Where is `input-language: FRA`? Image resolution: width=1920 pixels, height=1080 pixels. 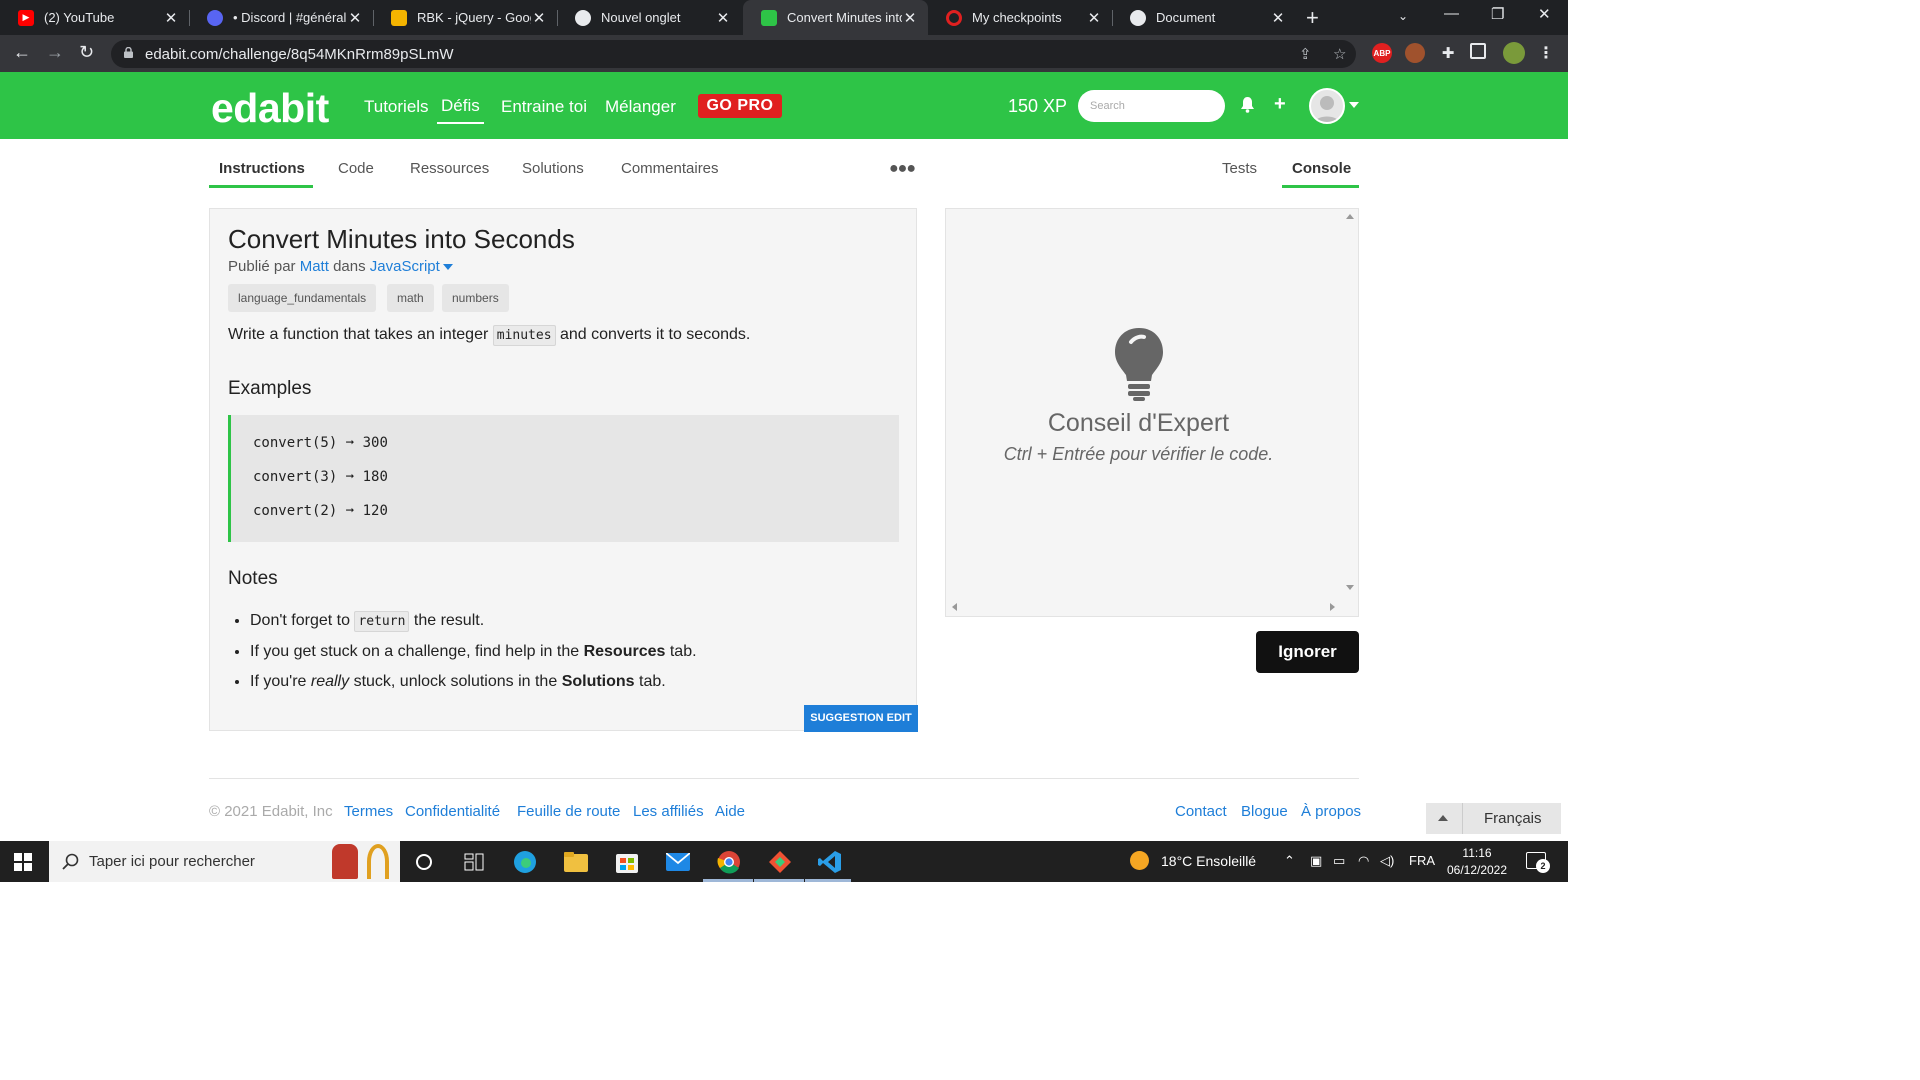 input-language: FRA is located at coordinates (1422, 860).